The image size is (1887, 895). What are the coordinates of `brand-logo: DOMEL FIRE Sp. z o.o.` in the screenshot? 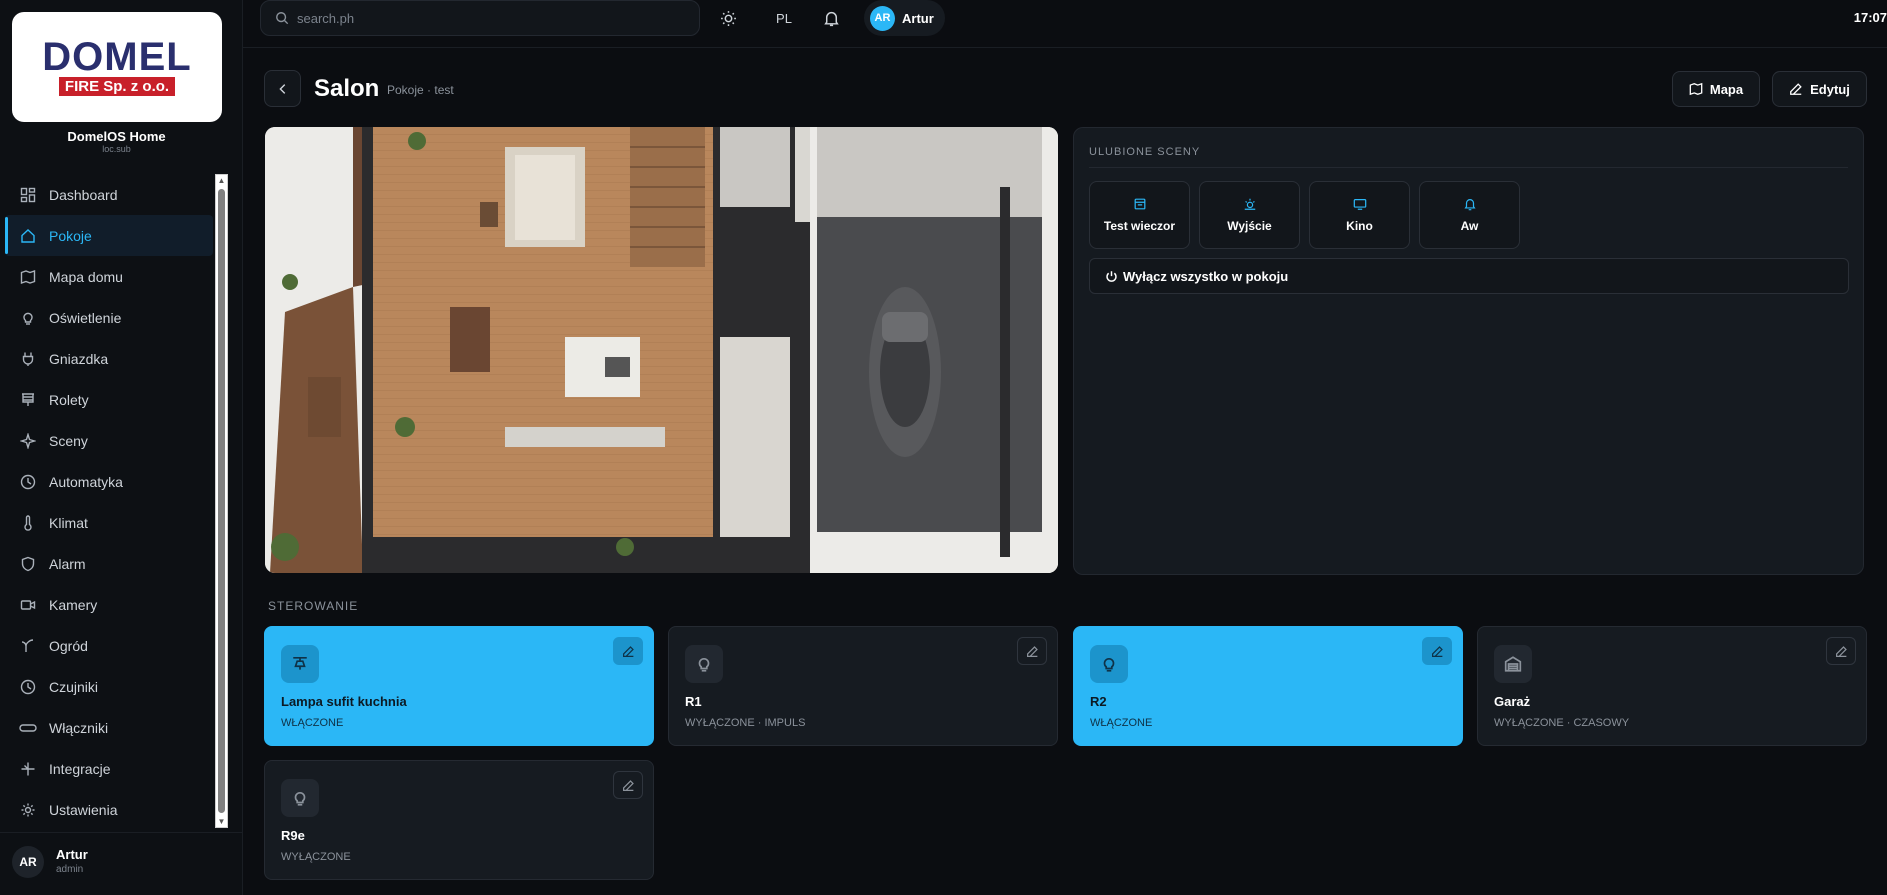 It's located at (117, 67).